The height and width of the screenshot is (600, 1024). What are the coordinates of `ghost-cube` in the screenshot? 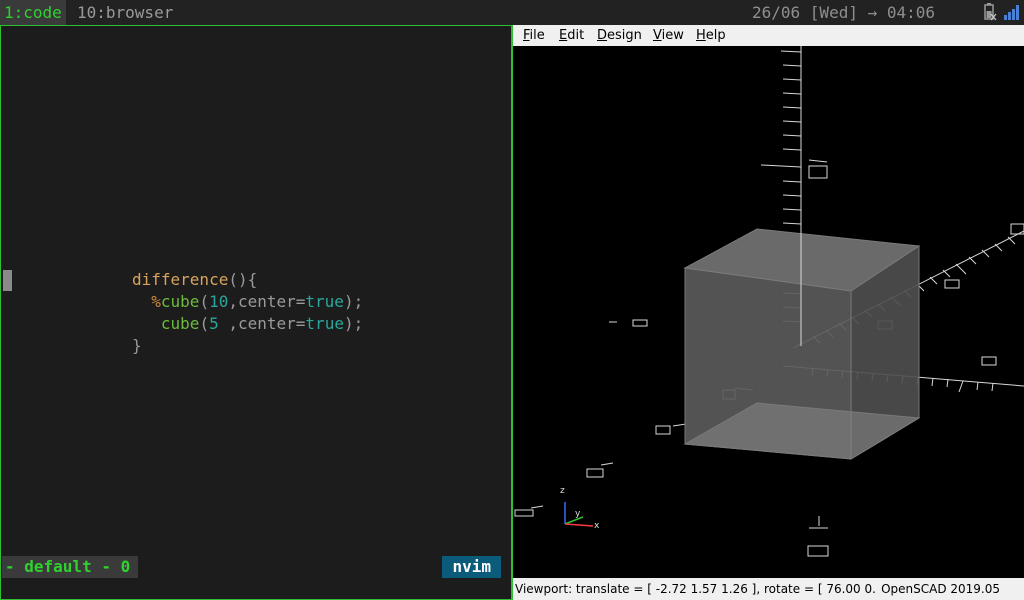 It's located at (802, 344).